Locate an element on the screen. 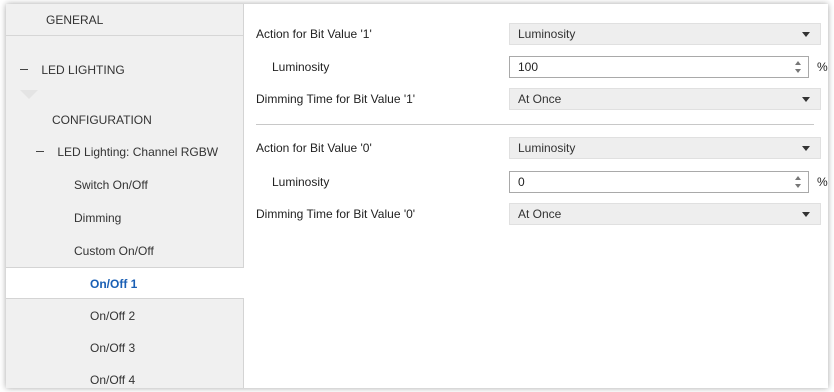 This screenshot has width=834, height=392. sidebar-item-channel-rgbw: LED Lighting: Channel RGBW is located at coordinates (124, 152).